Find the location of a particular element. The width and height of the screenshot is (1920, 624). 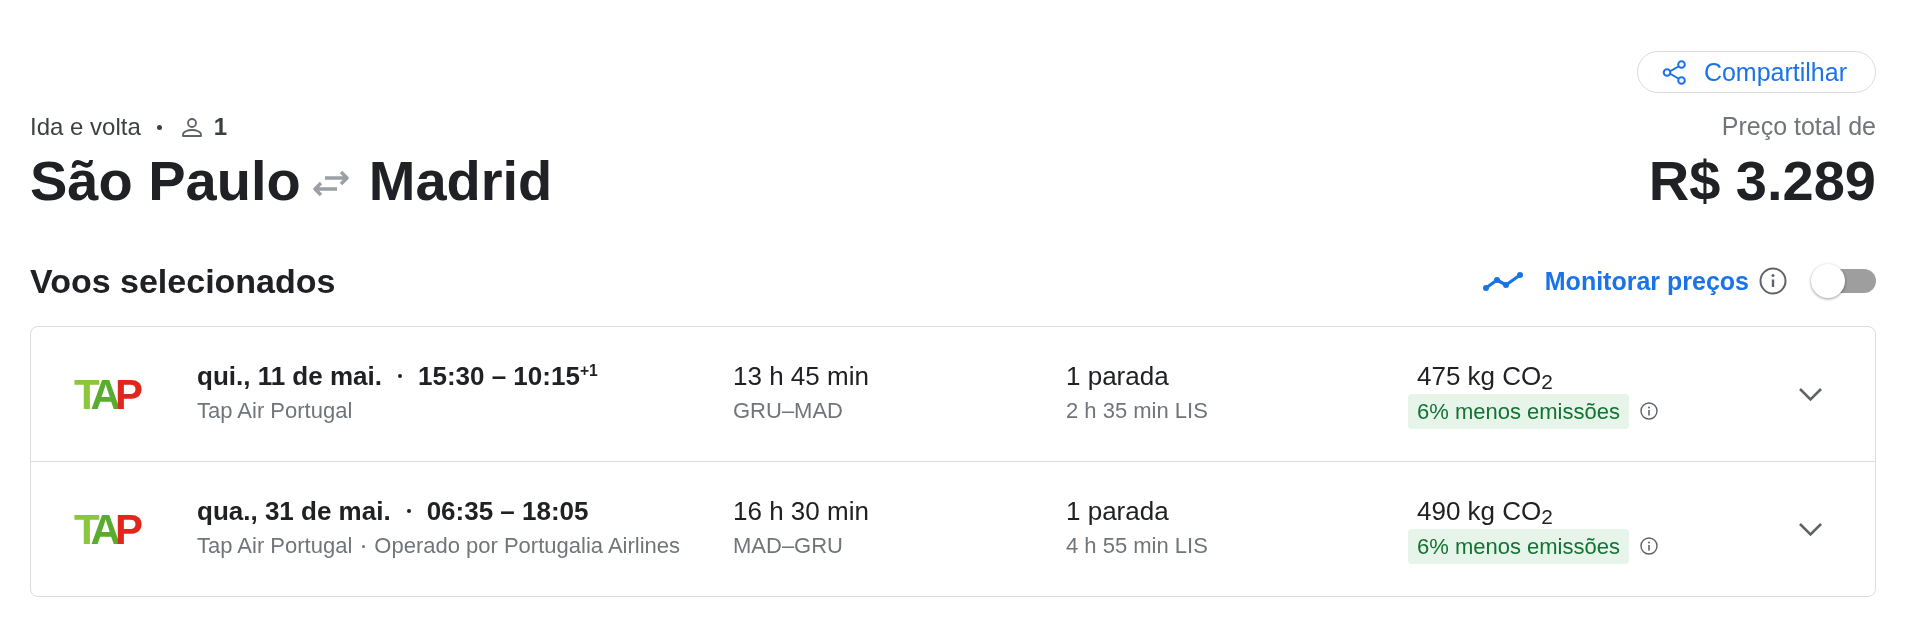

flight-date: qui., 11 de mai. is located at coordinates (289, 376).